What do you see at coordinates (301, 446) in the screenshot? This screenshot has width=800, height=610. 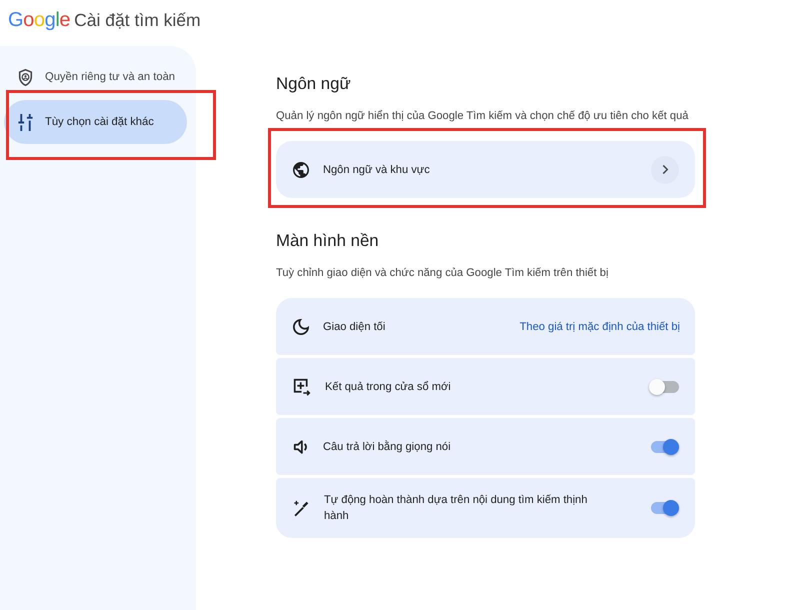 I see `speaker-icon` at bounding box center [301, 446].